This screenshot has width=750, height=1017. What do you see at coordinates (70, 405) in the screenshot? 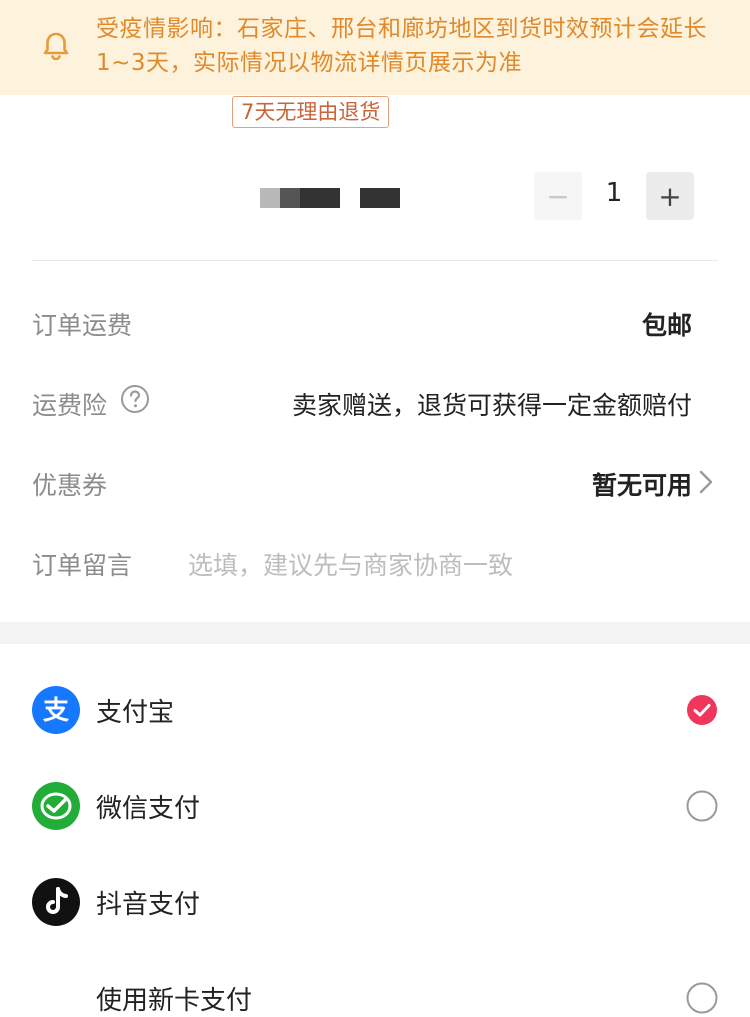
I see `shipping-insurance-label: 运费险` at bounding box center [70, 405].